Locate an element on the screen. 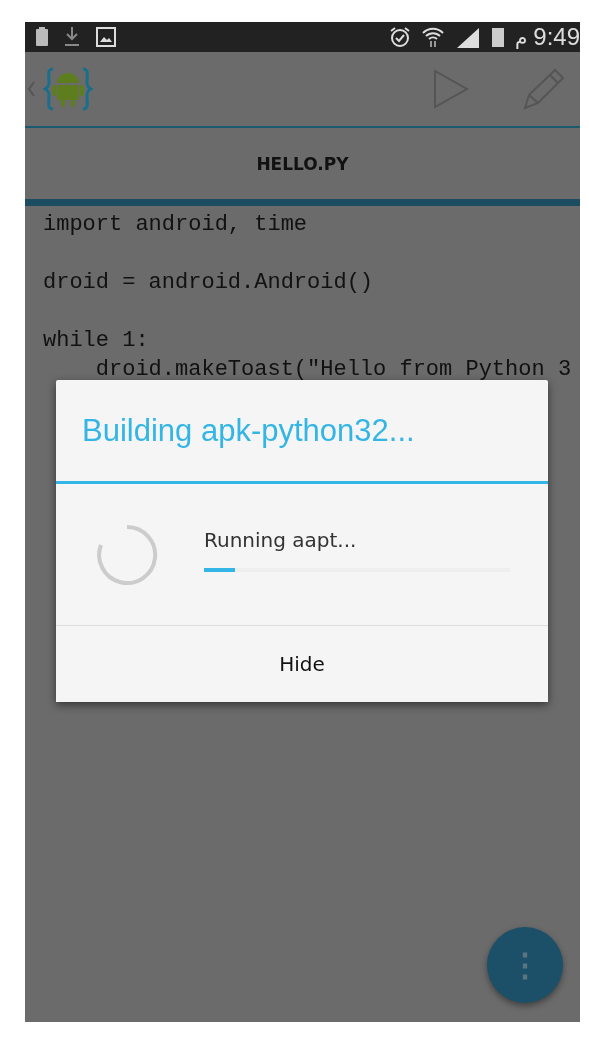 This screenshot has width=589, height=1042. code-line: while 1: is located at coordinates (96, 341).